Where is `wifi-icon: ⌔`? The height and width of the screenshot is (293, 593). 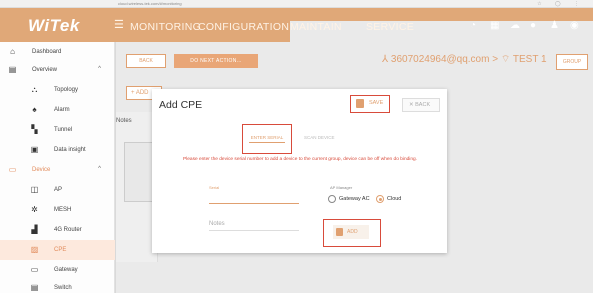 wifi-icon: ⌔ is located at coordinates (505, 59).